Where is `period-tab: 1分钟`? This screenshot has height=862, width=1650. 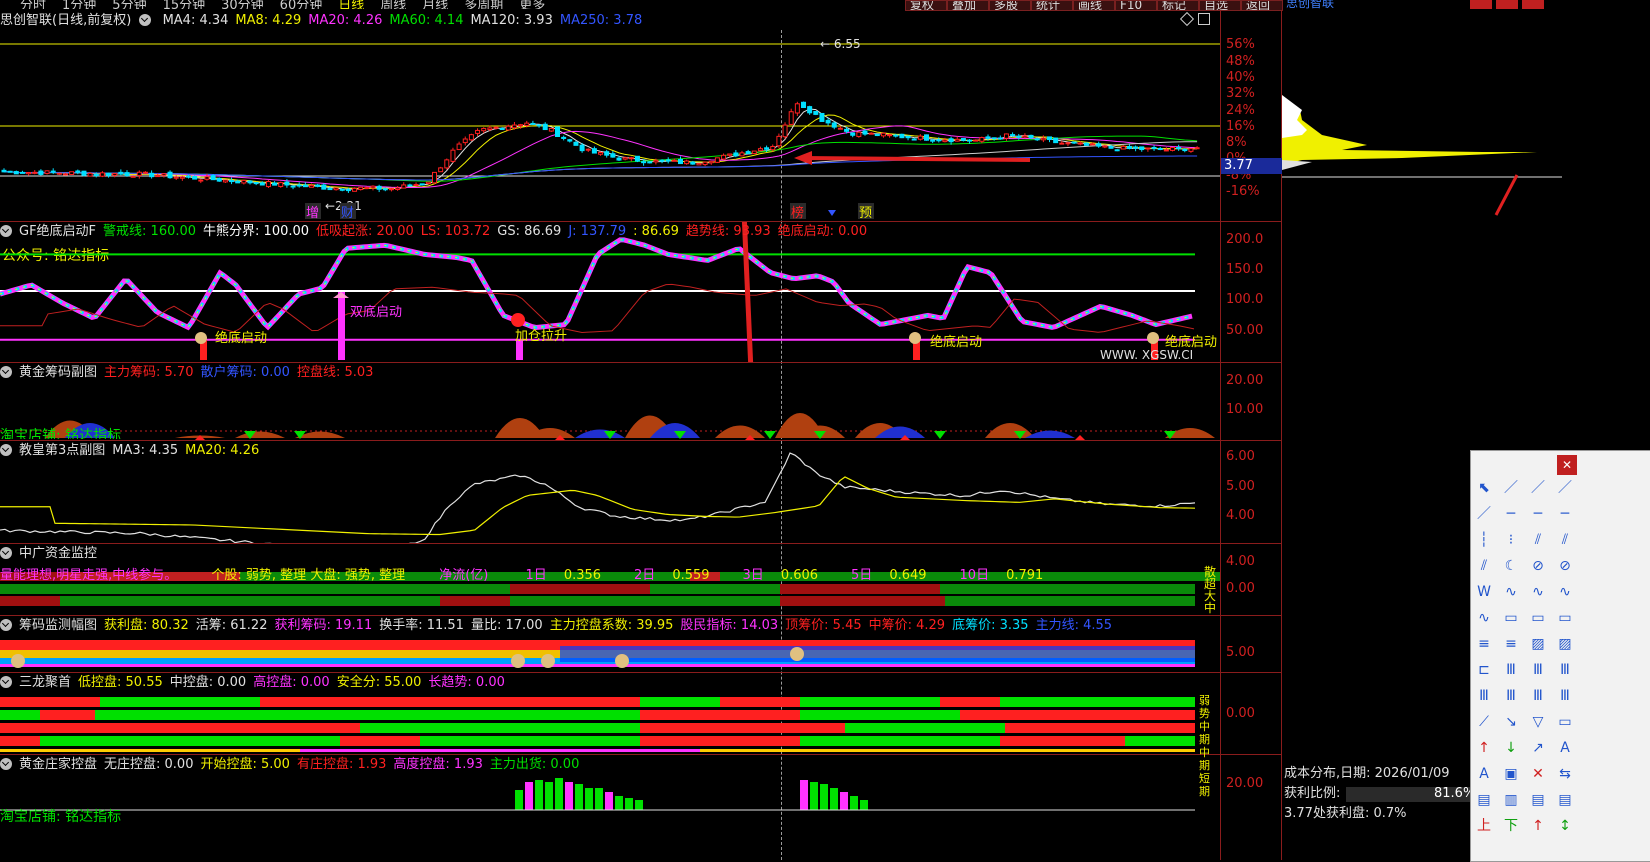
period-tab: 1分钟 is located at coordinates (79, 4).